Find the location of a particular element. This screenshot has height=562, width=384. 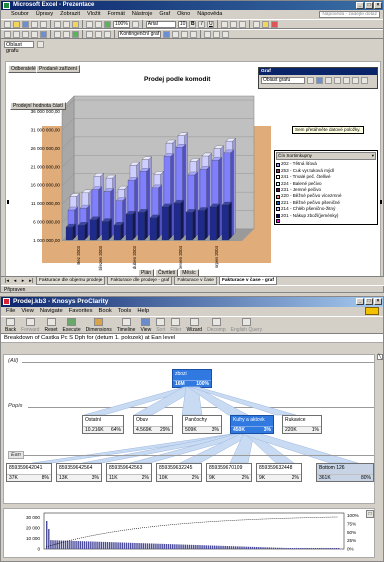

close-button: × is located at coordinates (378, 5).